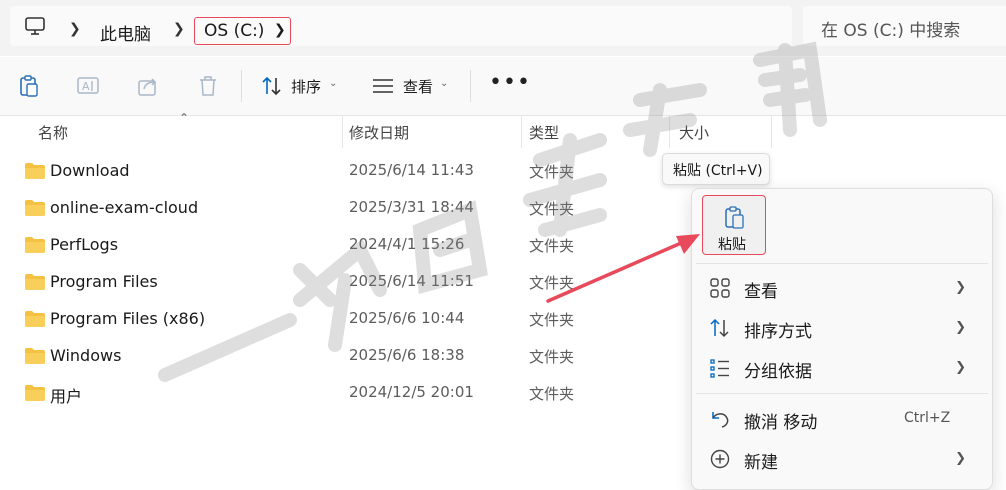 Image resolution: width=1006 pixels, height=490 pixels. Describe the element at coordinates (411, 170) in the screenshot. I see `file-modified: 2025/6/14 11:43` at that location.